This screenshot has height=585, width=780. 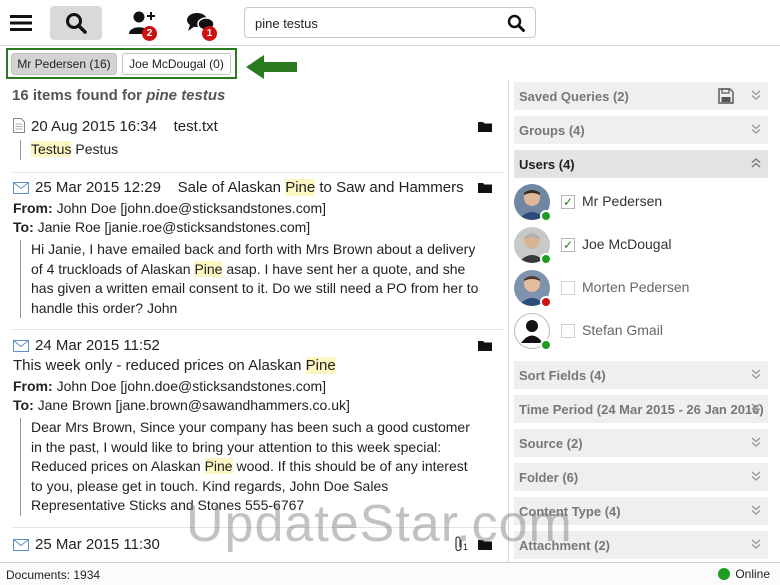 I want to click on item-title: test.txt, so click(x=195, y=126).